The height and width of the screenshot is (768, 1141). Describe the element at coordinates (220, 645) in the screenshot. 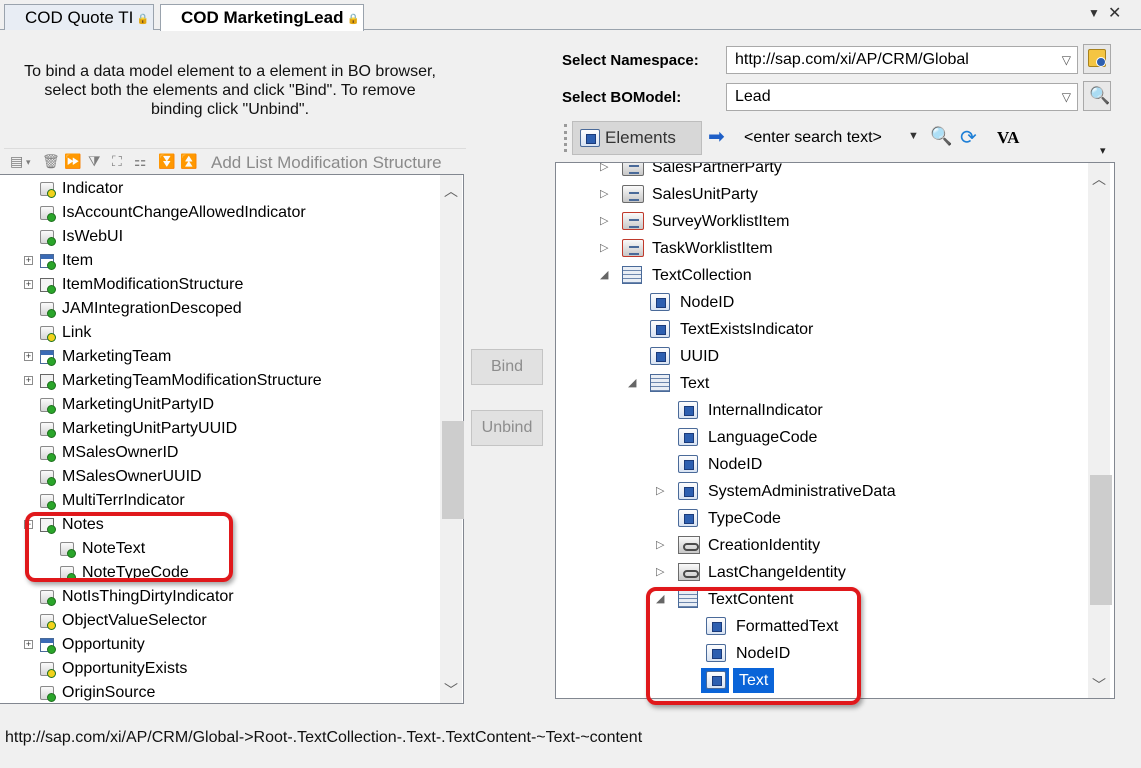

I see `tree-item-opportunity: + Opportunity` at that location.